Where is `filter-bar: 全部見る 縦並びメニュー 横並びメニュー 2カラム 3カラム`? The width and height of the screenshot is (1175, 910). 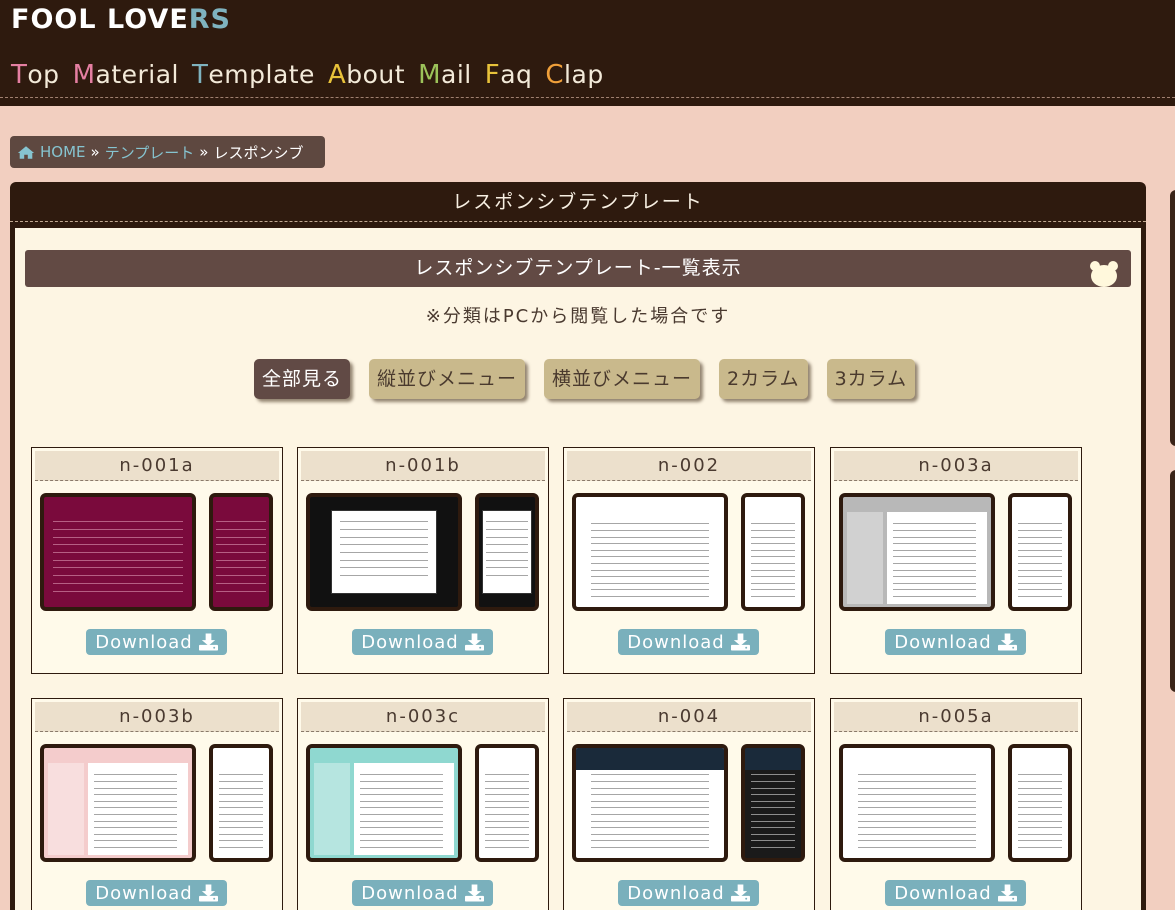
filter-bar: 全部見る 縦並びメニュー 横並びメニュー 2カラム 3カラム is located at coordinates (585, 379).